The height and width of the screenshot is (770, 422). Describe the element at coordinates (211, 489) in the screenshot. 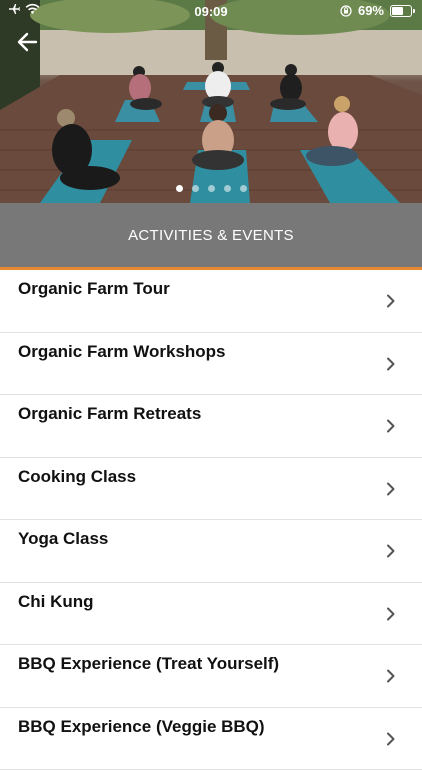

I see `activity-list-item: Cooking Class` at that location.